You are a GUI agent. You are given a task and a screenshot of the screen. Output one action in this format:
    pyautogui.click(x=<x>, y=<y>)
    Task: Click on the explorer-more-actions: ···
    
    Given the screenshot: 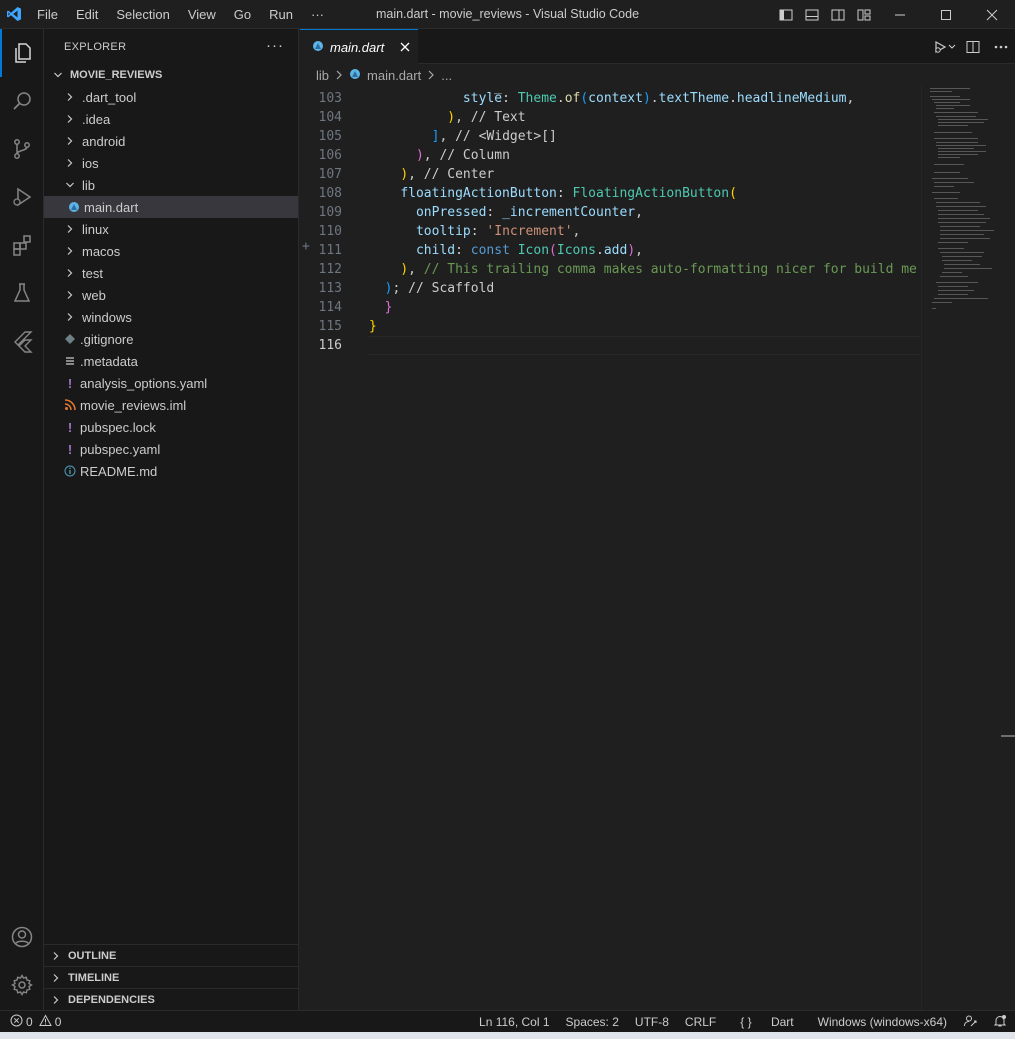 What is the action you would take?
    pyautogui.click(x=275, y=45)
    